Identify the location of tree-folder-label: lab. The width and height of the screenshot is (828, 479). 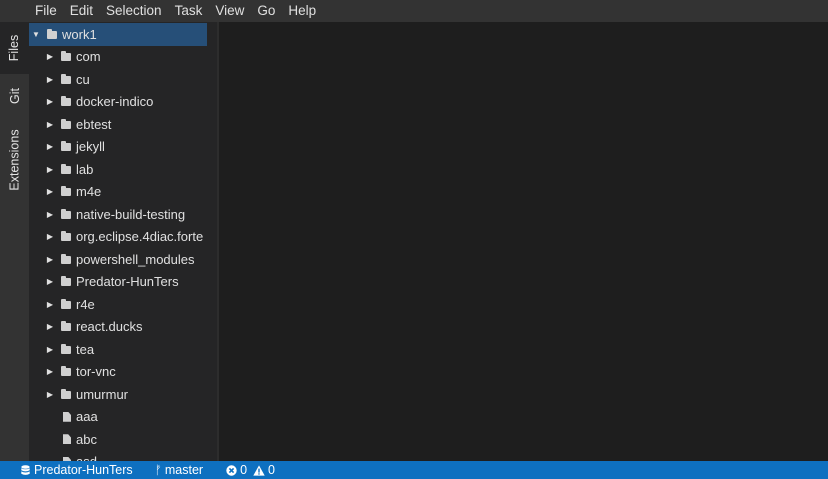
(85, 169).